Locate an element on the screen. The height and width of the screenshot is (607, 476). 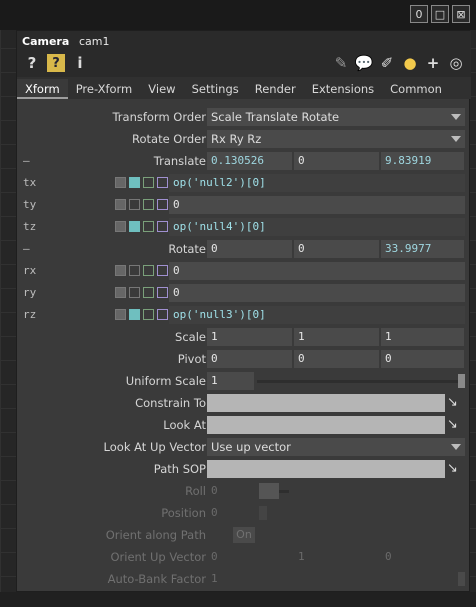
look-at-up-row: Look At Up Vector Use up vector is located at coordinates (244, 447).